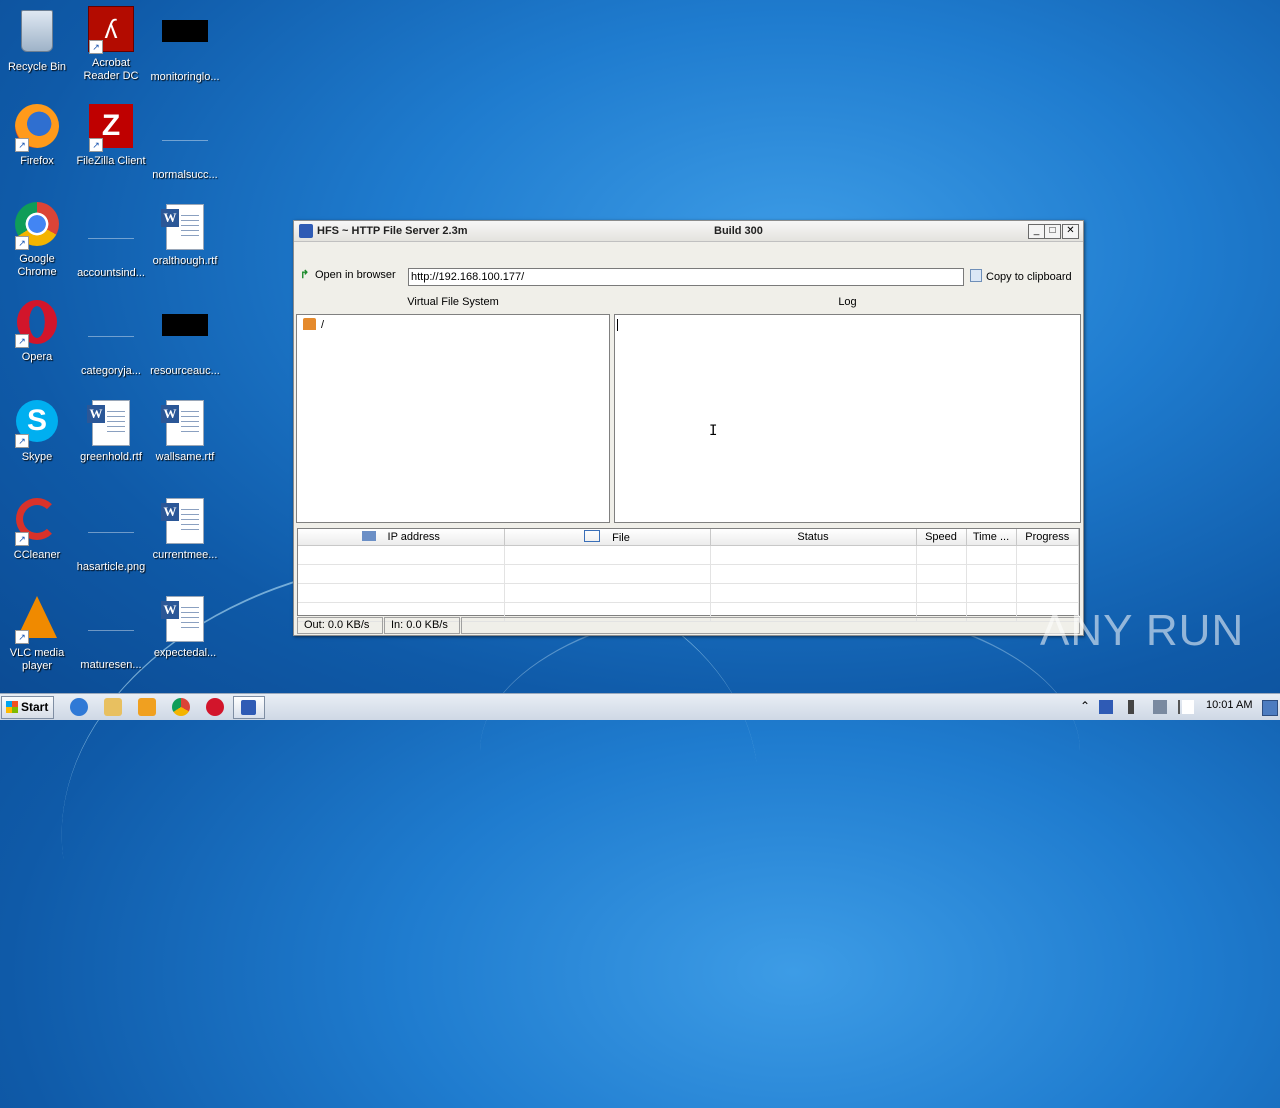  Describe the element at coordinates (368, 536) in the screenshot. I see `ip-address-column-icon` at that location.